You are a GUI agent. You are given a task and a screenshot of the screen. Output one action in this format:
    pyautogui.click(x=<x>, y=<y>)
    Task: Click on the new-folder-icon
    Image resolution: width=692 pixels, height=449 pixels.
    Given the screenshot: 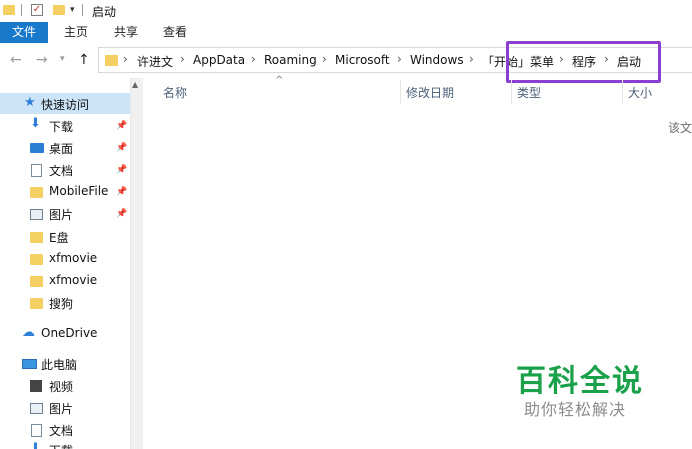 What is the action you would take?
    pyautogui.click(x=59, y=10)
    